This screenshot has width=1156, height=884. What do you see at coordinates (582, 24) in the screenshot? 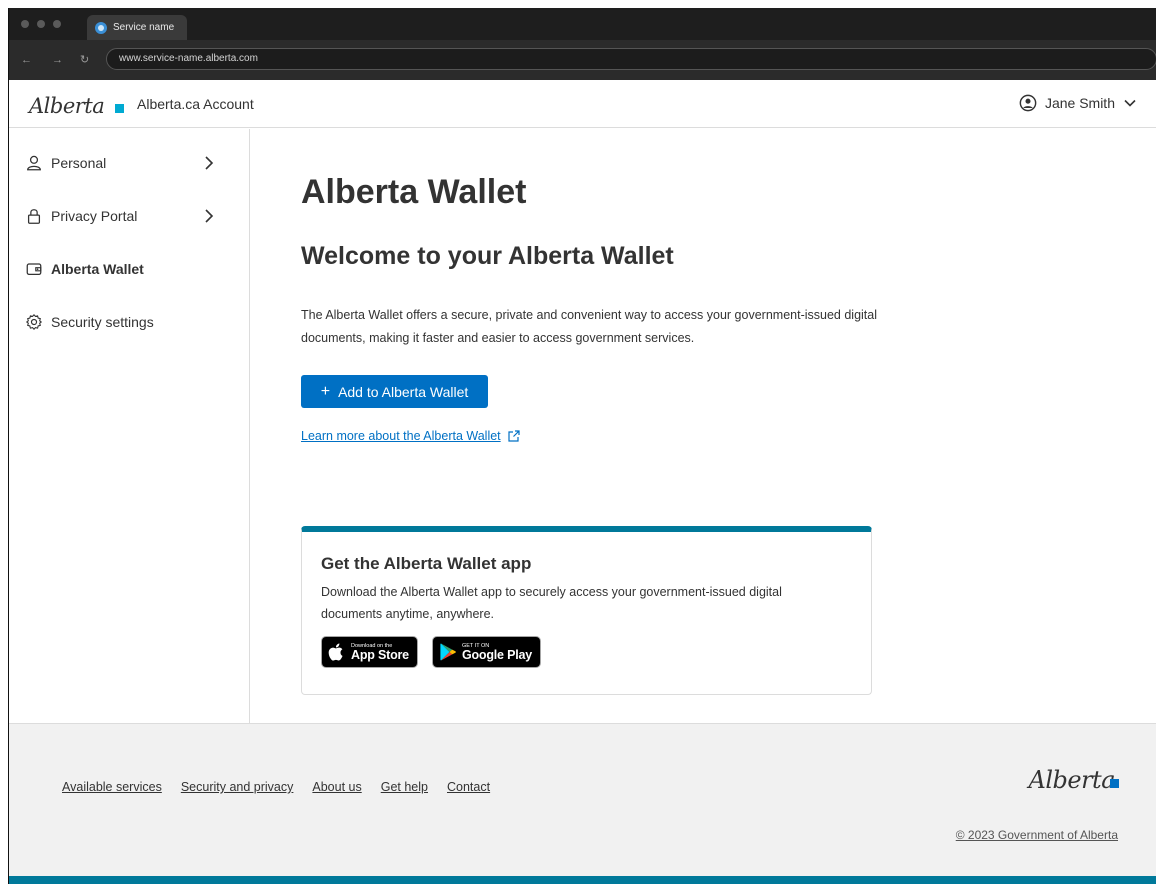
I see `browser-tab-bar: Service name` at bounding box center [582, 24].